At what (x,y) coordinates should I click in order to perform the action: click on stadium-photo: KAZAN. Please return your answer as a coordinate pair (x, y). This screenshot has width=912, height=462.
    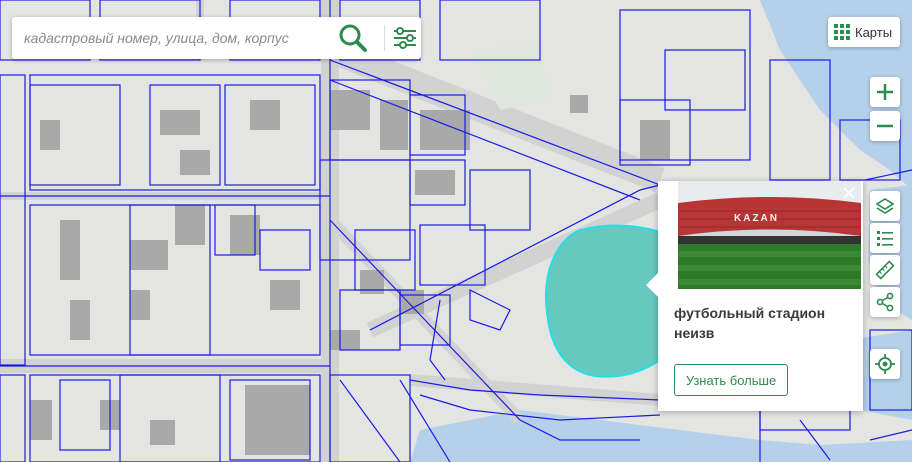
    Looking at the image, I should click on (769, 235).